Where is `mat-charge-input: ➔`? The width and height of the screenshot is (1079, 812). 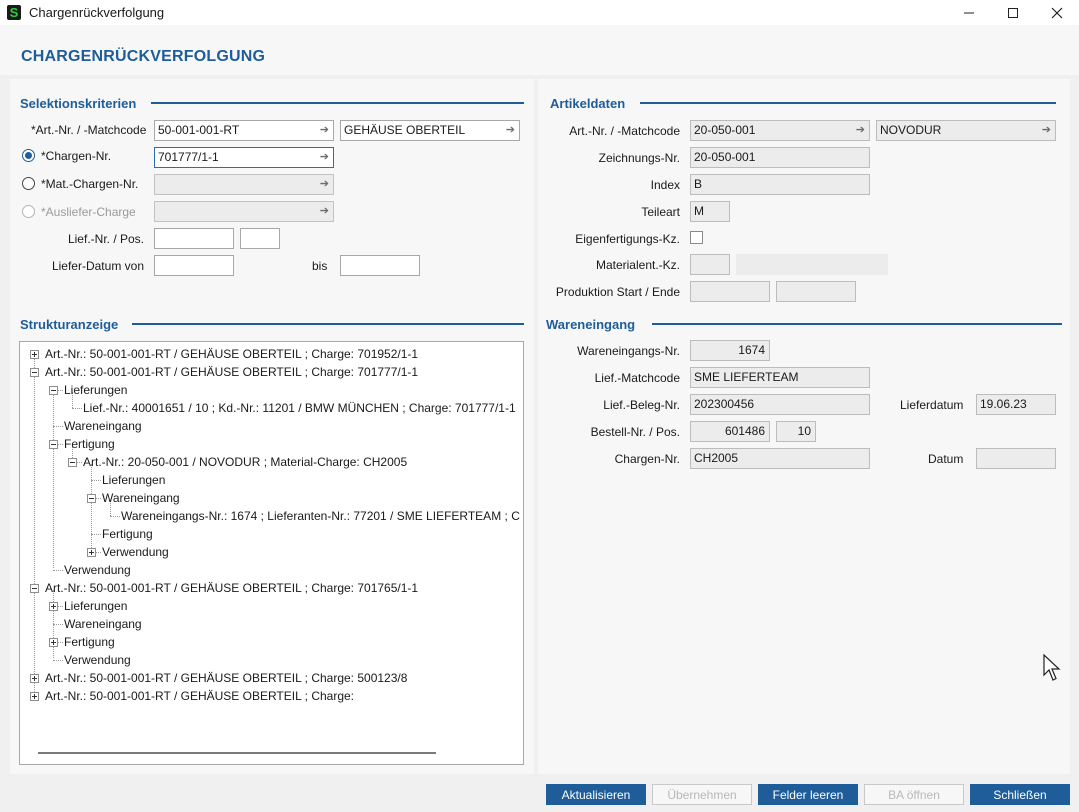 mat-charge-input: ➔ is located at coordinates (244, 184).